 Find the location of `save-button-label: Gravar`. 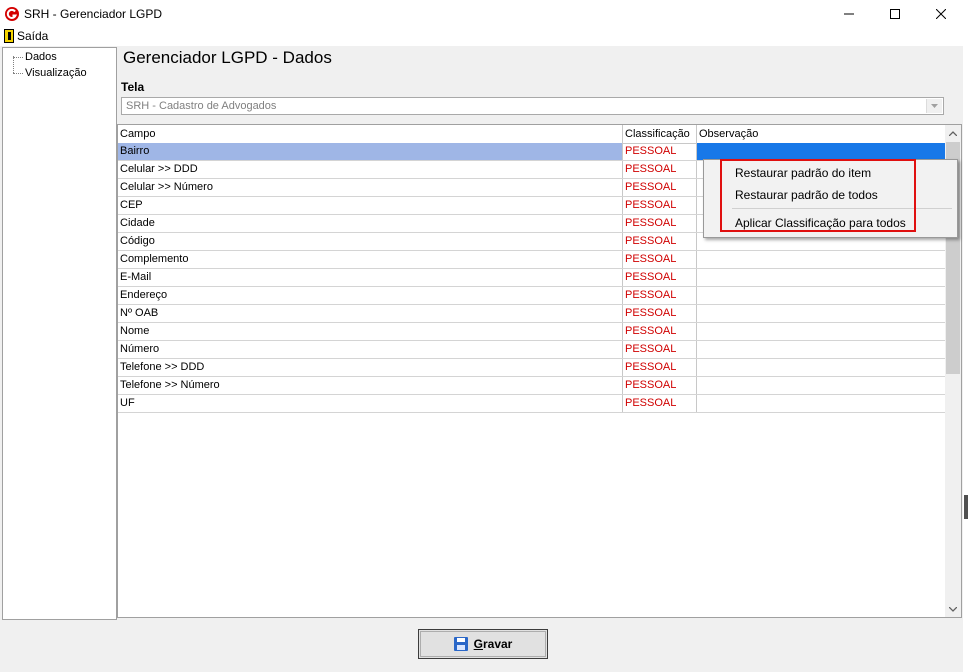

save-button-label: Gravar is located at coordinates (493, 644).